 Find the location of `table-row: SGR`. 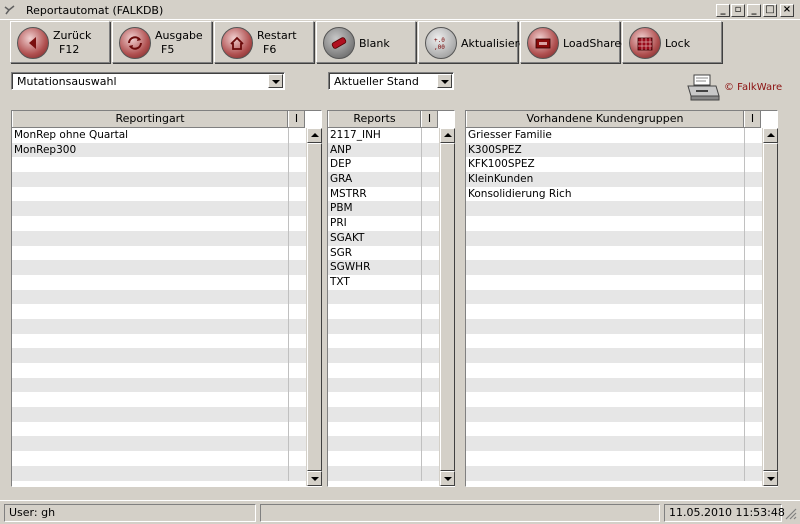

table-row: SGR is located at coordinates (383, 253).